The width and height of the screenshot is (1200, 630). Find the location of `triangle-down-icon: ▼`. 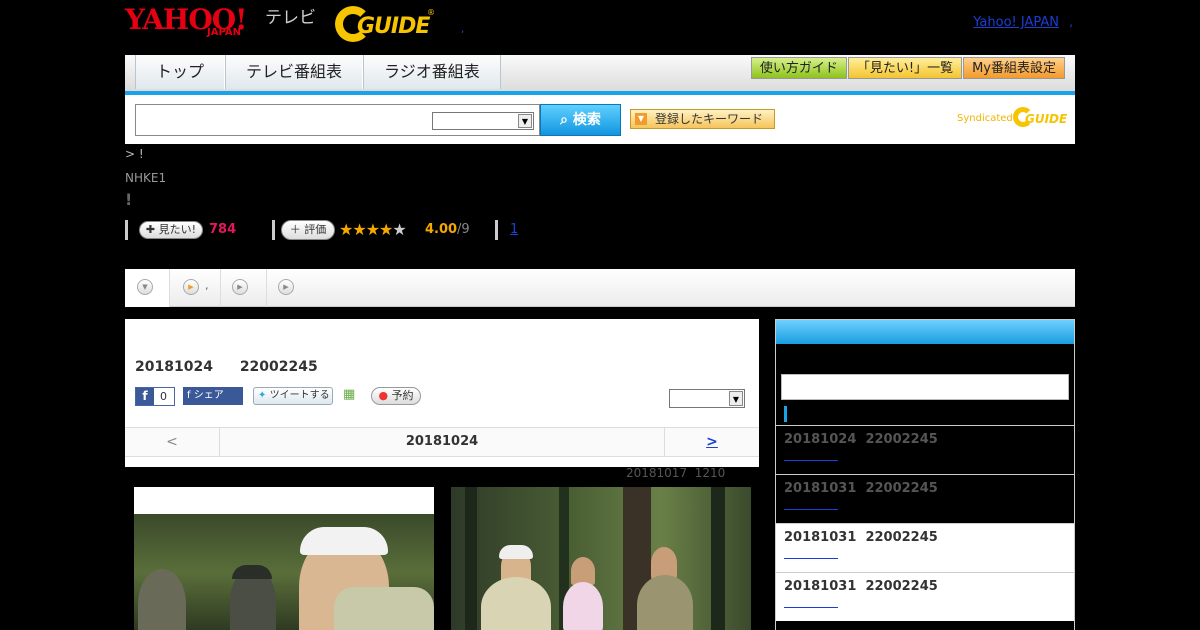

triangle-down-icon: ▼ is located at coordinates (641, 119).